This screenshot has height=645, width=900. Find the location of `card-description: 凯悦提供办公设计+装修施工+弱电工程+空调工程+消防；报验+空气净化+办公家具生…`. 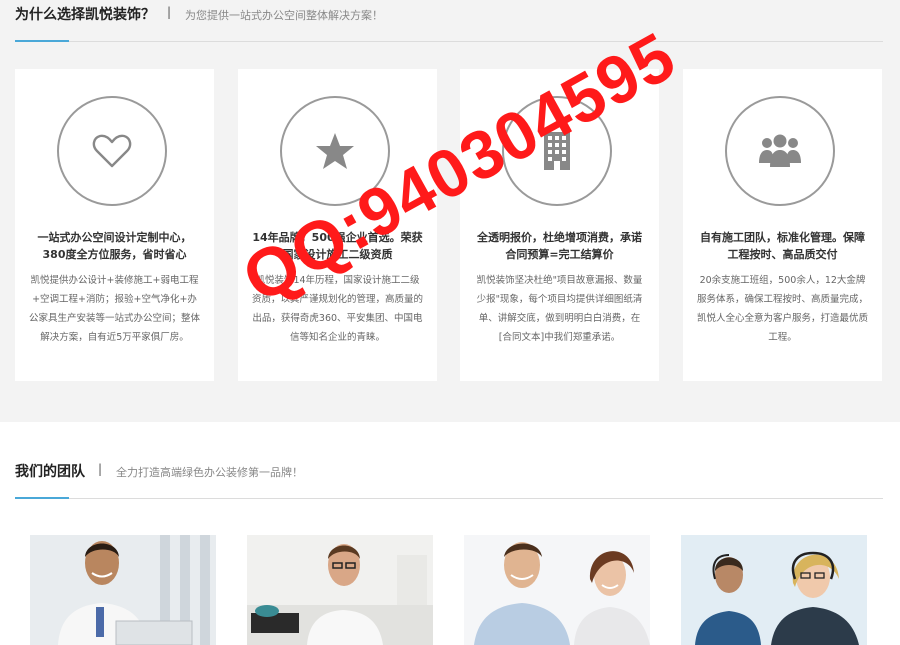

card-description: 凯悦提供办公设计+装修施工+弱电工程+空调工程+消防；报验+空气净化+办公家具生… is located at coordinates (115, 309).